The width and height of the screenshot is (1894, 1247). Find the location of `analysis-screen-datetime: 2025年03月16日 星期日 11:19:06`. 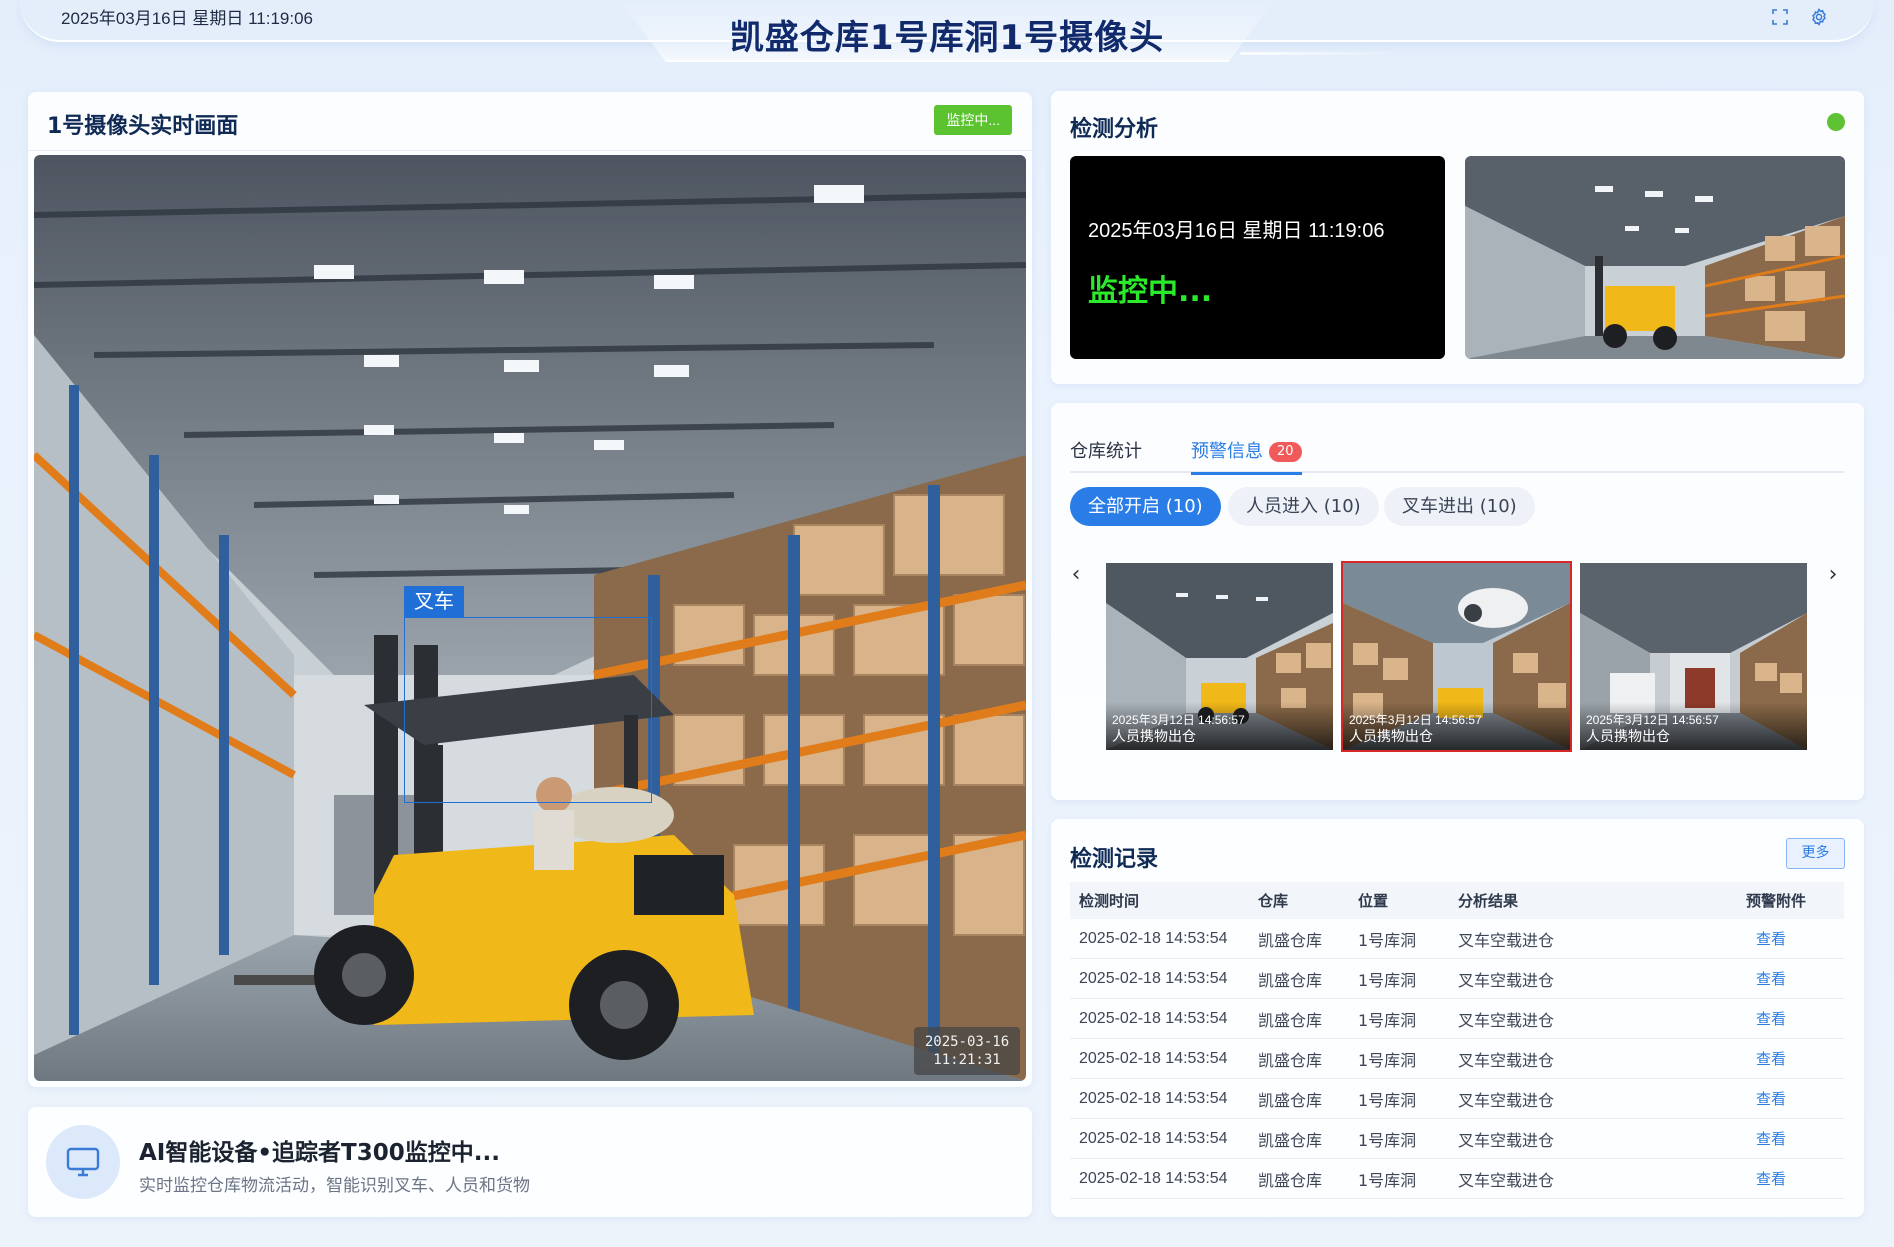

analysis-screen-datetime: 2025年03月16日 星期日 11:19:06 is located at coordinates (1236, 231).